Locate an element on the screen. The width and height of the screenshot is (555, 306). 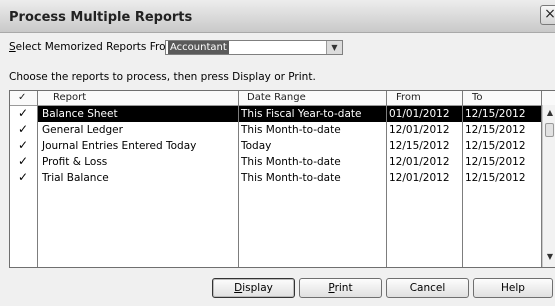
table-header: ✓ Report Date Range From To is located at coordinates (282, 98).